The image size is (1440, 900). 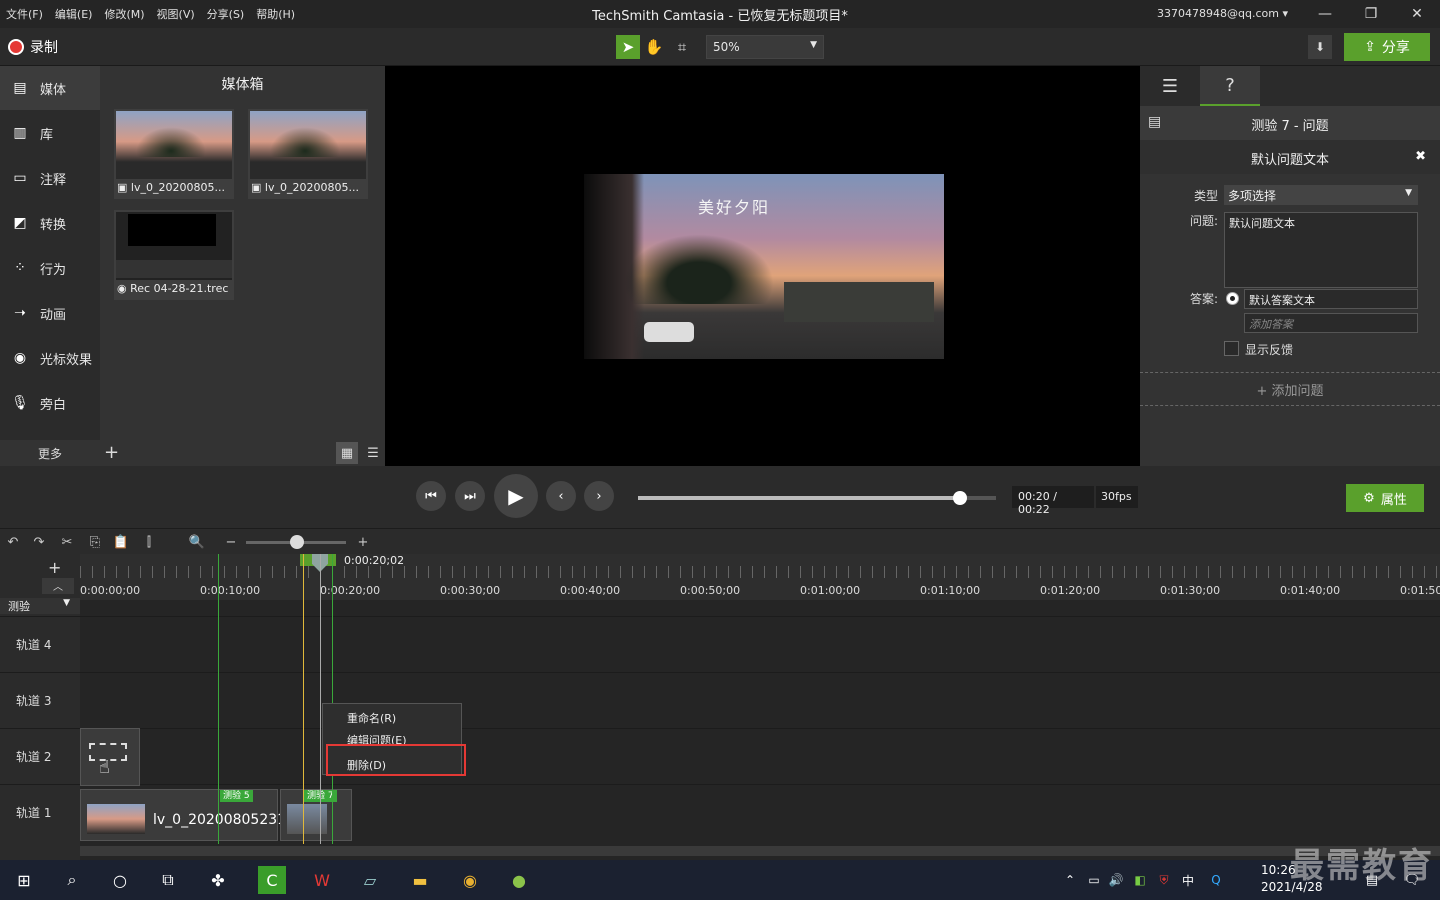 I want to click on share-button: ⇪ 分享, so click(x=1387, y=47).